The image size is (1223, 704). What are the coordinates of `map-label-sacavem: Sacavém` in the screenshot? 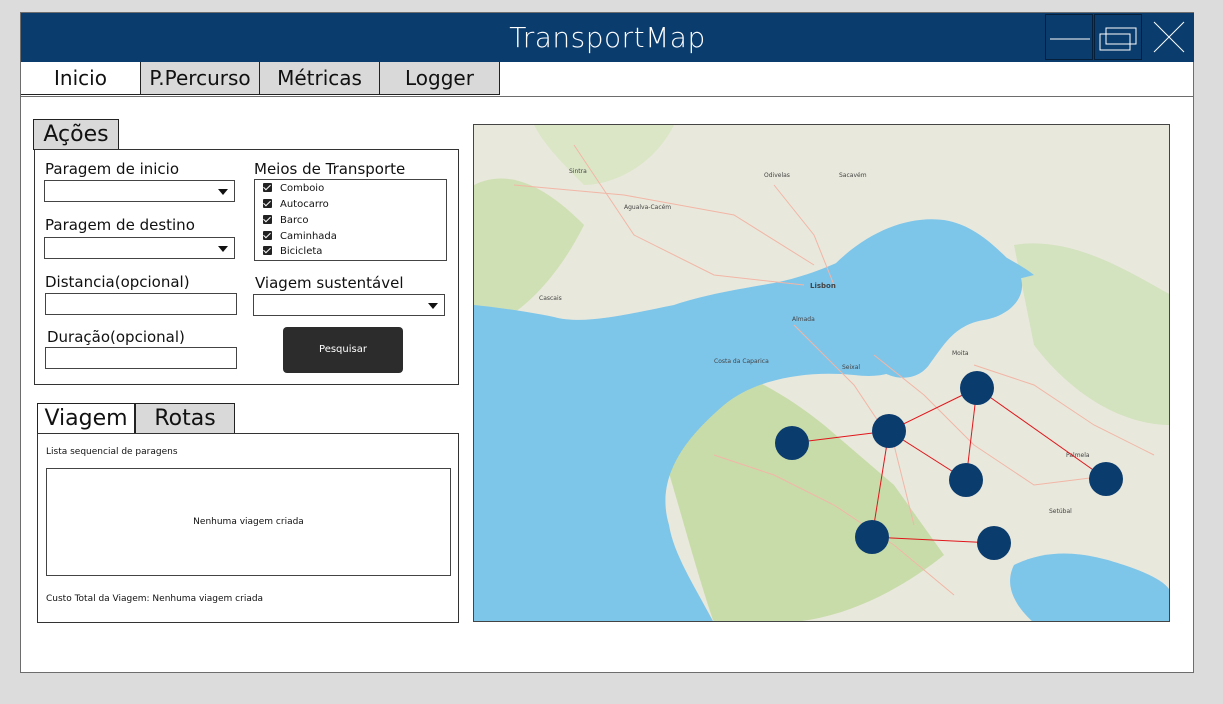 It's located at (853, 175).